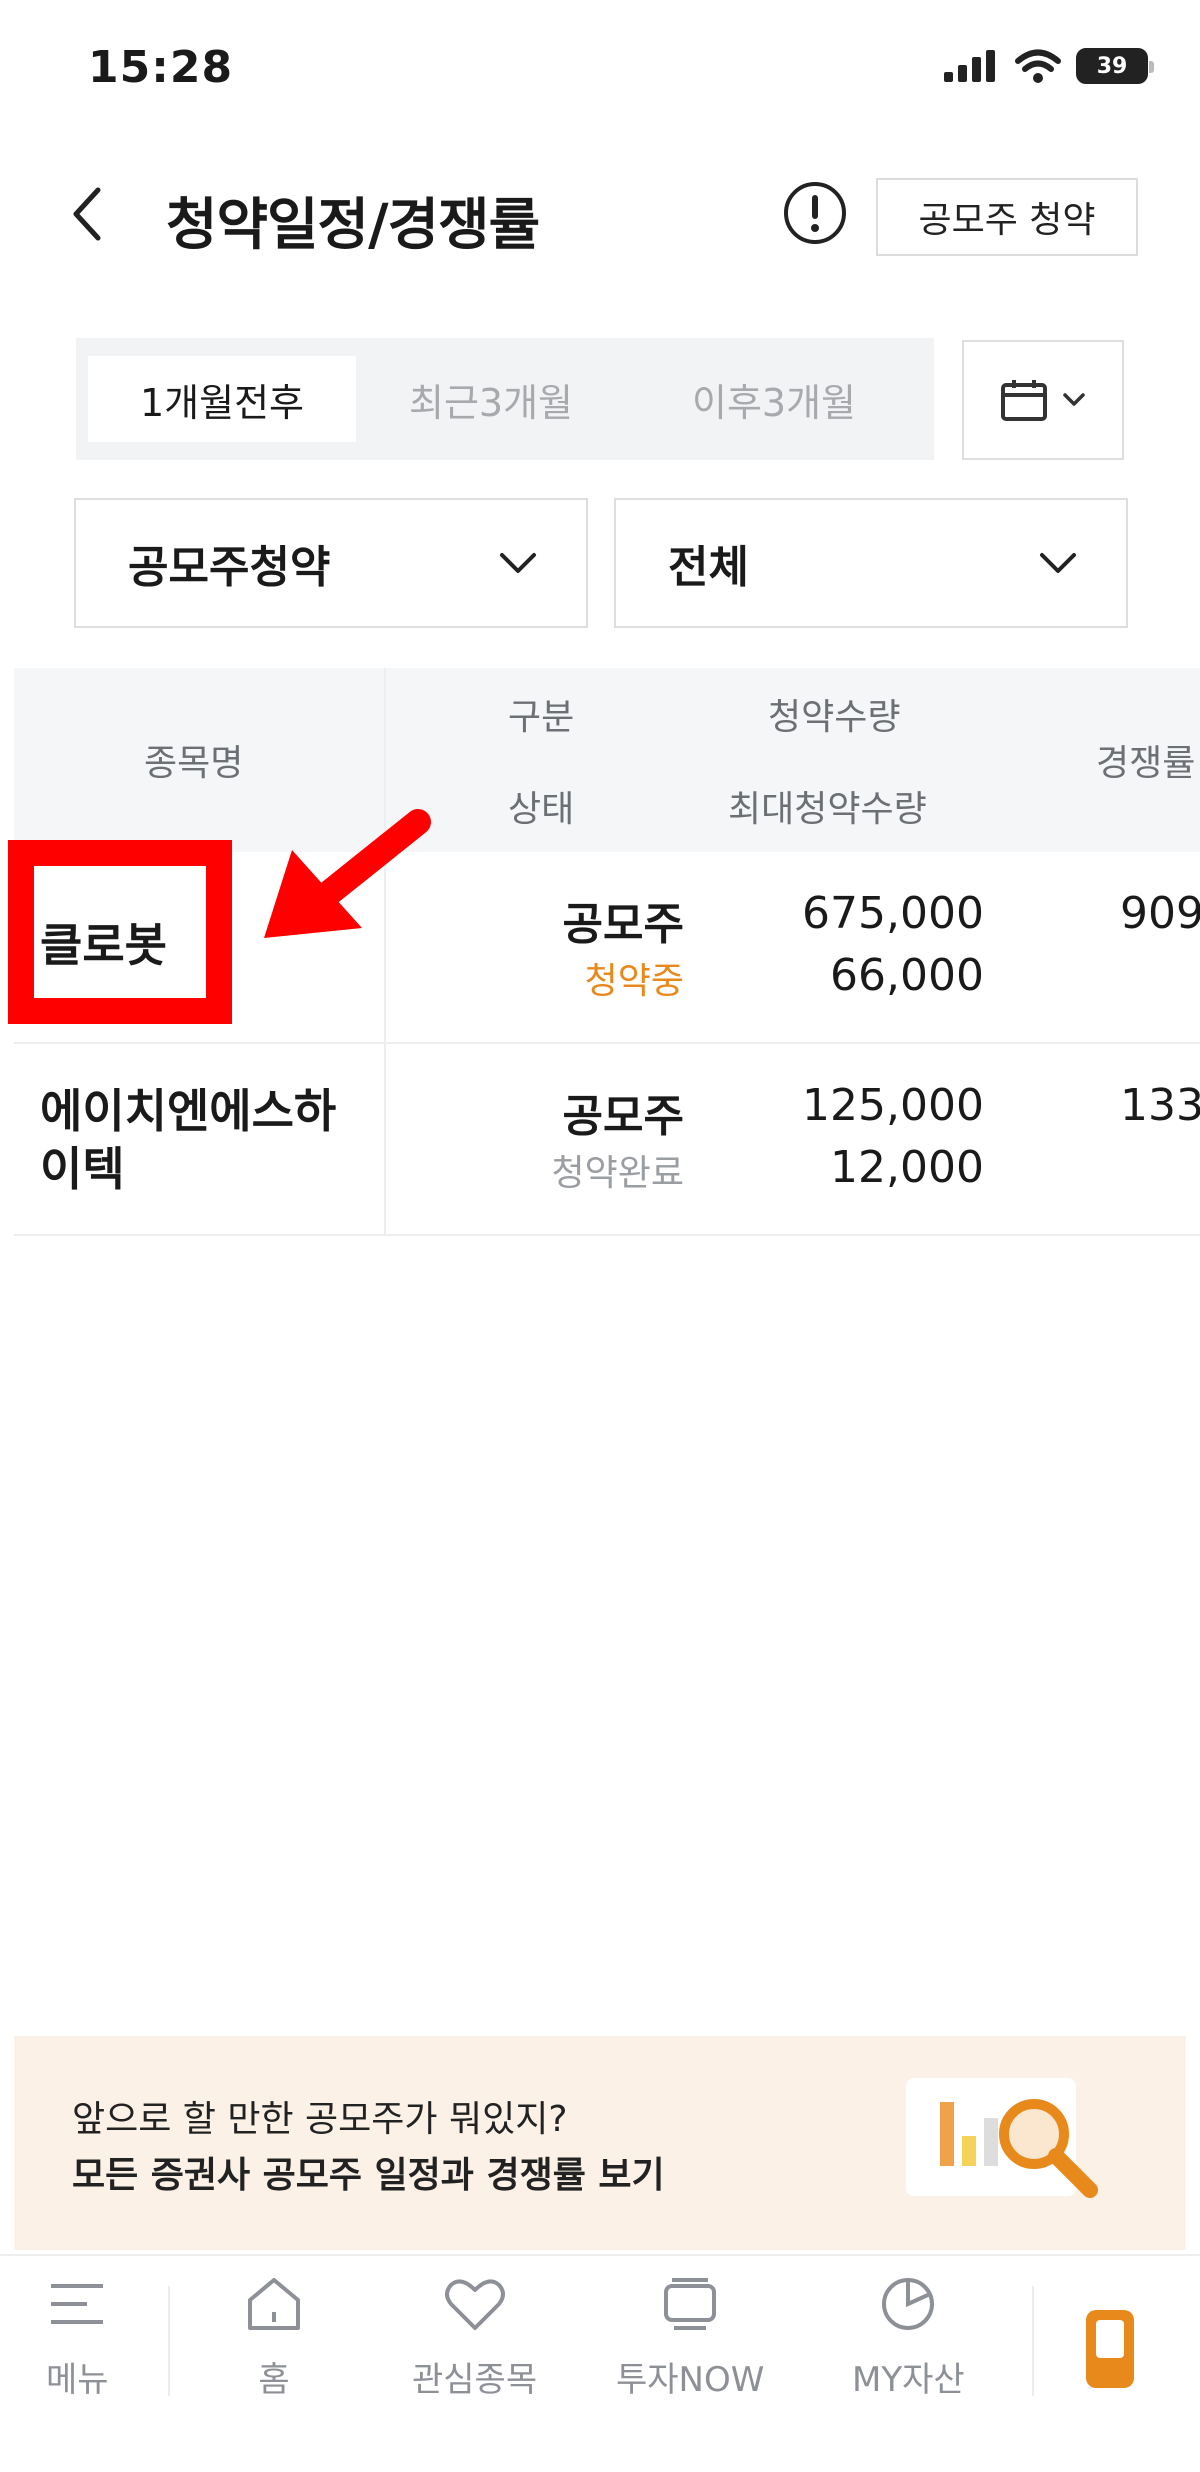 The height and width of the screenshot is (2472, 1200). I want to click on column-header-qty: 청약수량, so click(834, 717).